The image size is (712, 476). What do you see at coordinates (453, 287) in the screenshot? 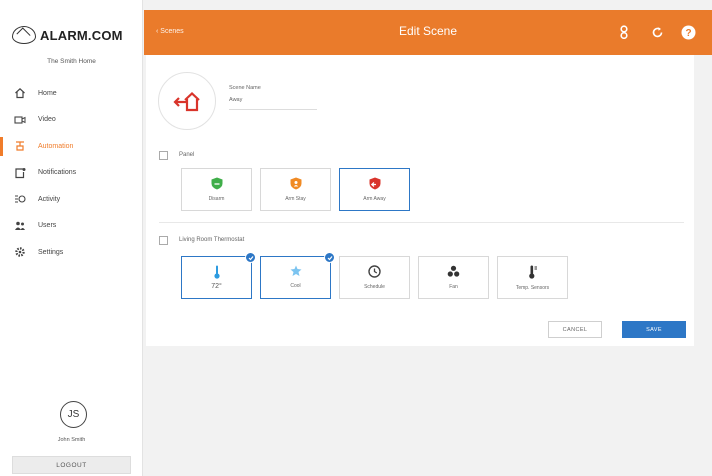
I see `tile-label: Fan` at bounding box center [453, 287].